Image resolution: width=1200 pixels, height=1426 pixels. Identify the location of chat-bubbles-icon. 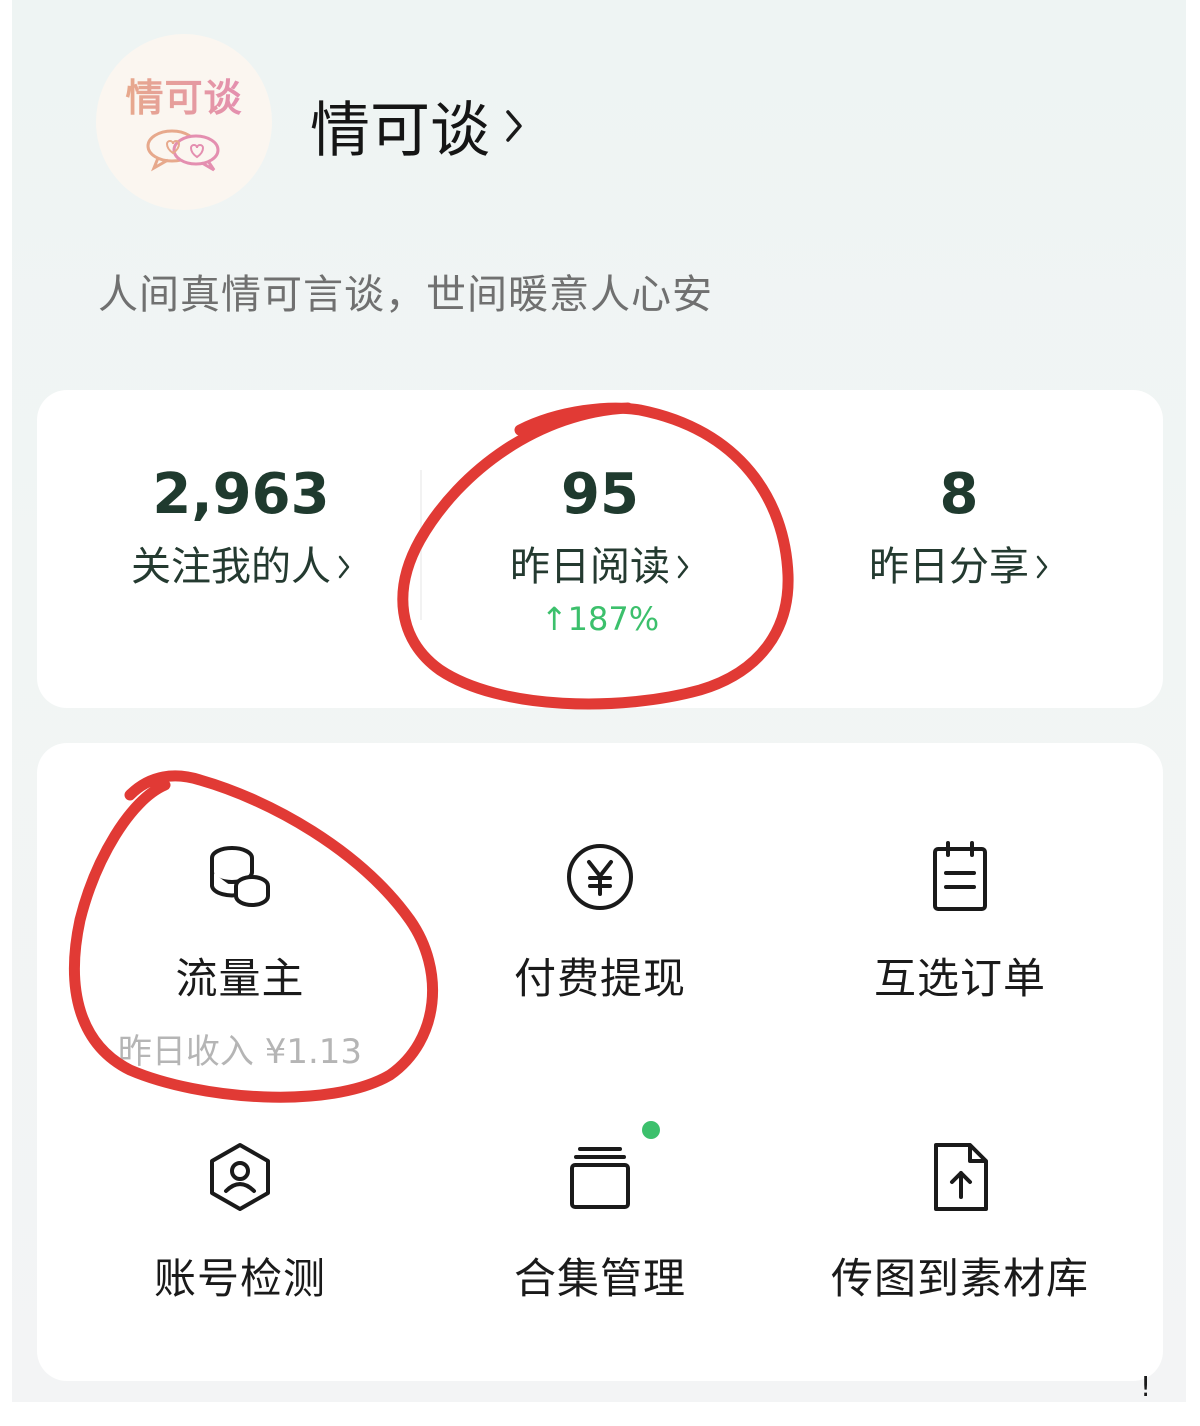
(183, 150).